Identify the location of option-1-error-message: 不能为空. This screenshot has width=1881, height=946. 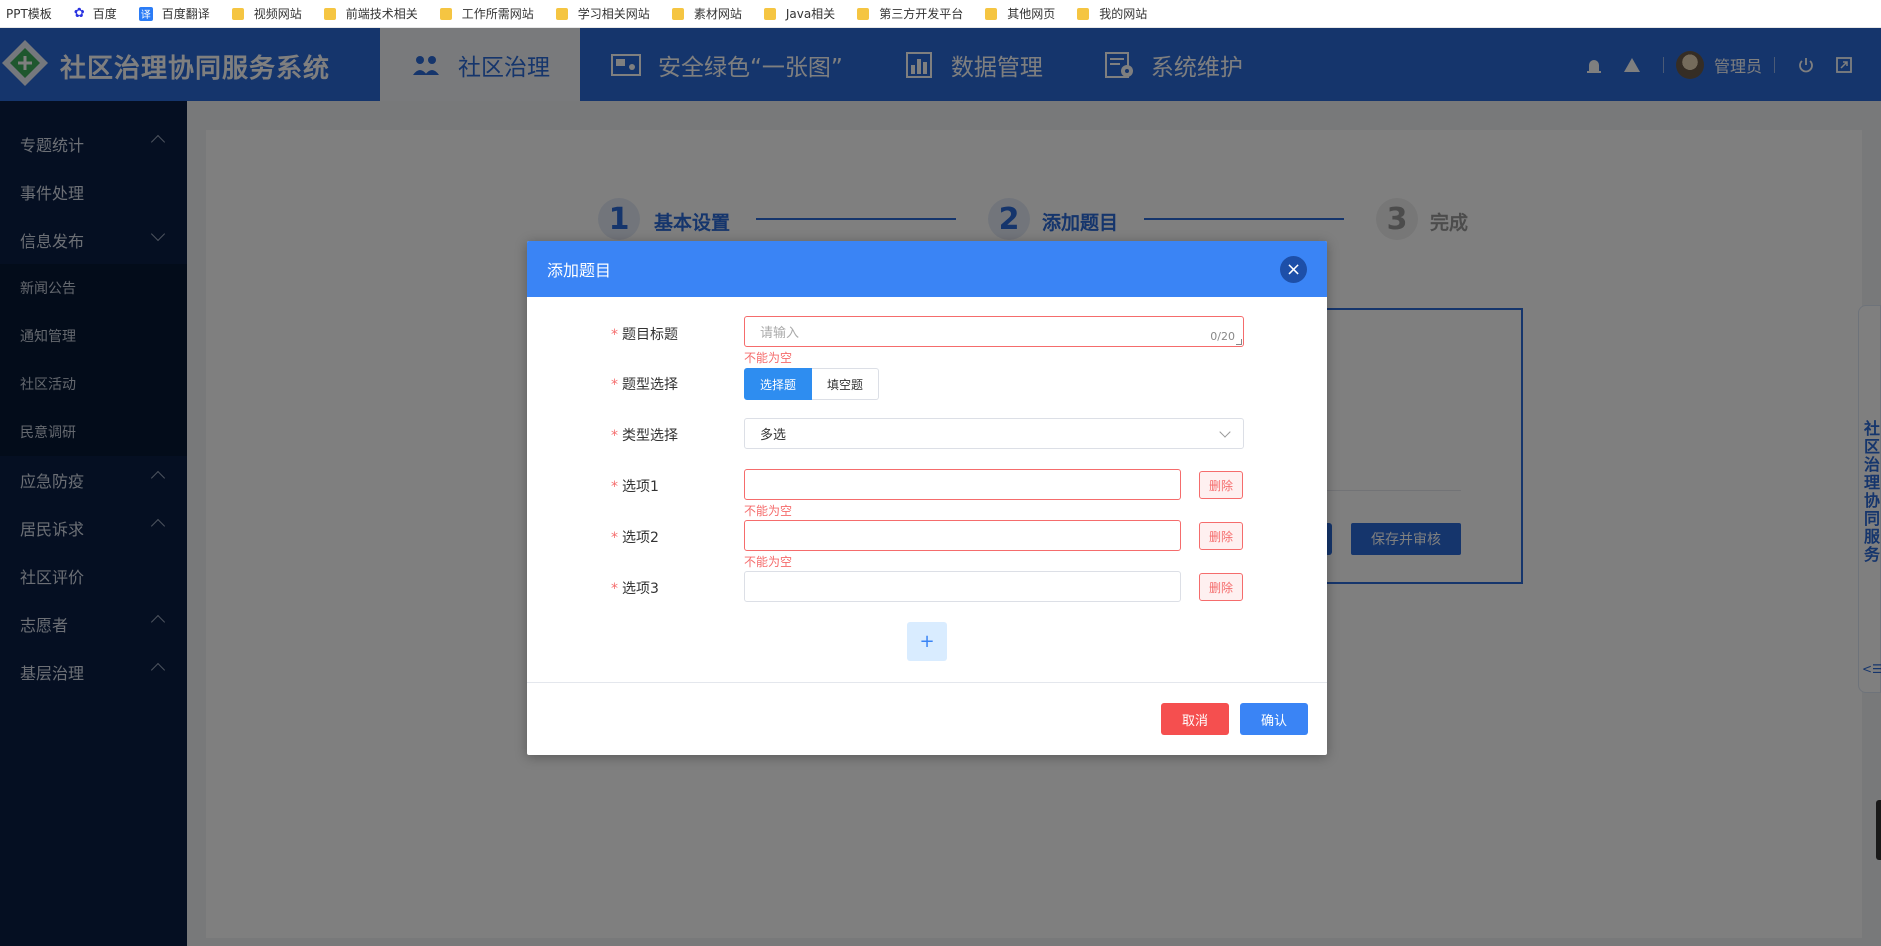
(768, 511).